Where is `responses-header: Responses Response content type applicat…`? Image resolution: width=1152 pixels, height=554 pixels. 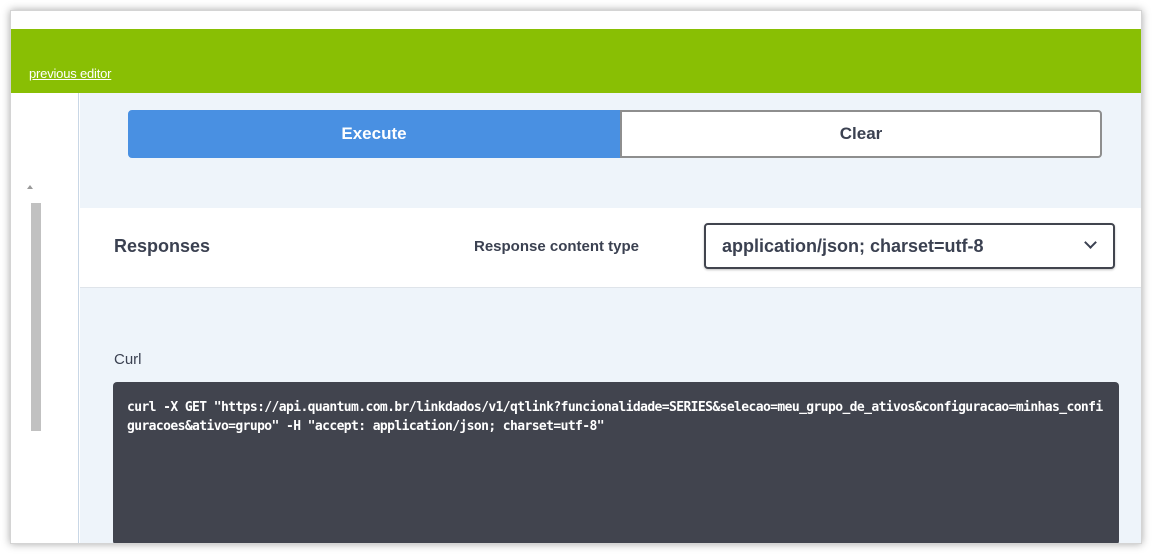
responses-header: Responses Response content type applicat… is located at coordinates (610, 248).